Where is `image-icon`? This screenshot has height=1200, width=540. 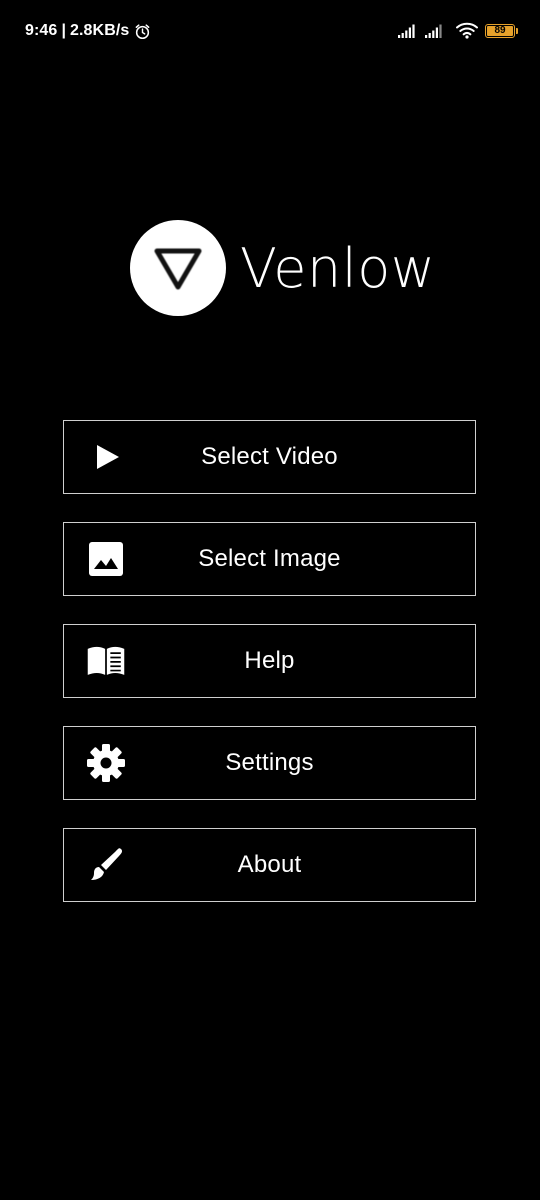 image-icon is located at coordinates (106, 559).